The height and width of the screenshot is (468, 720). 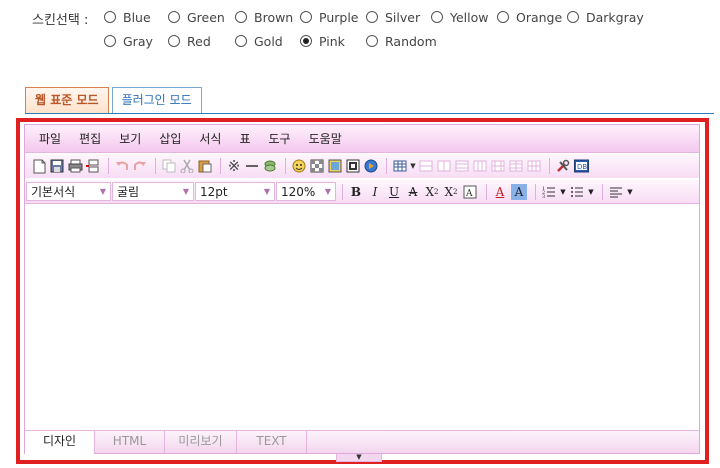 I want to click on redo-icon, so click(x=140, y=166).